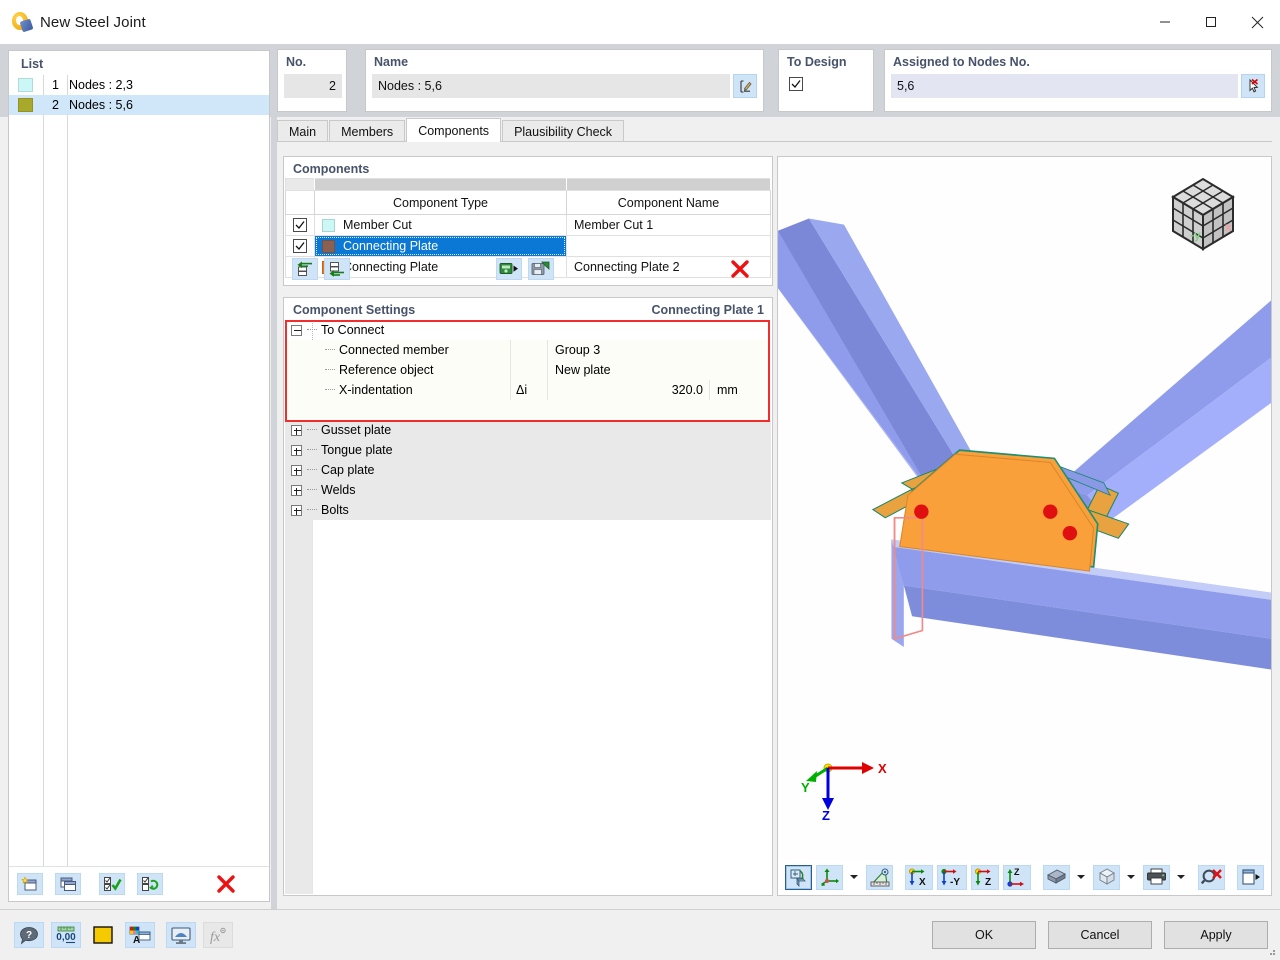 This screenshot has height=960, width=1280. What do you see at coordinates (829, 877) in the screenshot?
I see `axis-system-icon` at bounding box center [829, 877].